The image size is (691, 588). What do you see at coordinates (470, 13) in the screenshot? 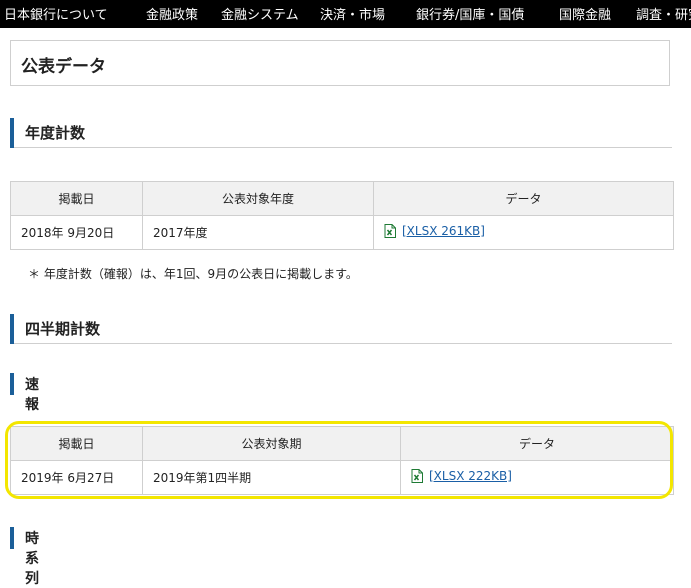
I see `nav-item-banknotes-treasury: 銀行券/国庫・国債` at bounding box center [470, 13].